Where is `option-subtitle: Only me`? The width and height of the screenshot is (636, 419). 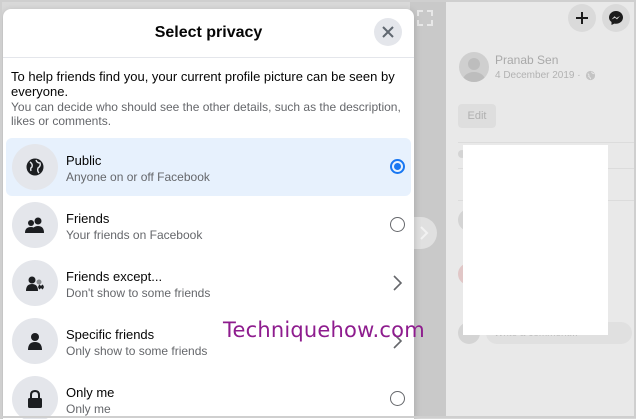 option-subtitle: Only me is located at coordinates (88, 409).